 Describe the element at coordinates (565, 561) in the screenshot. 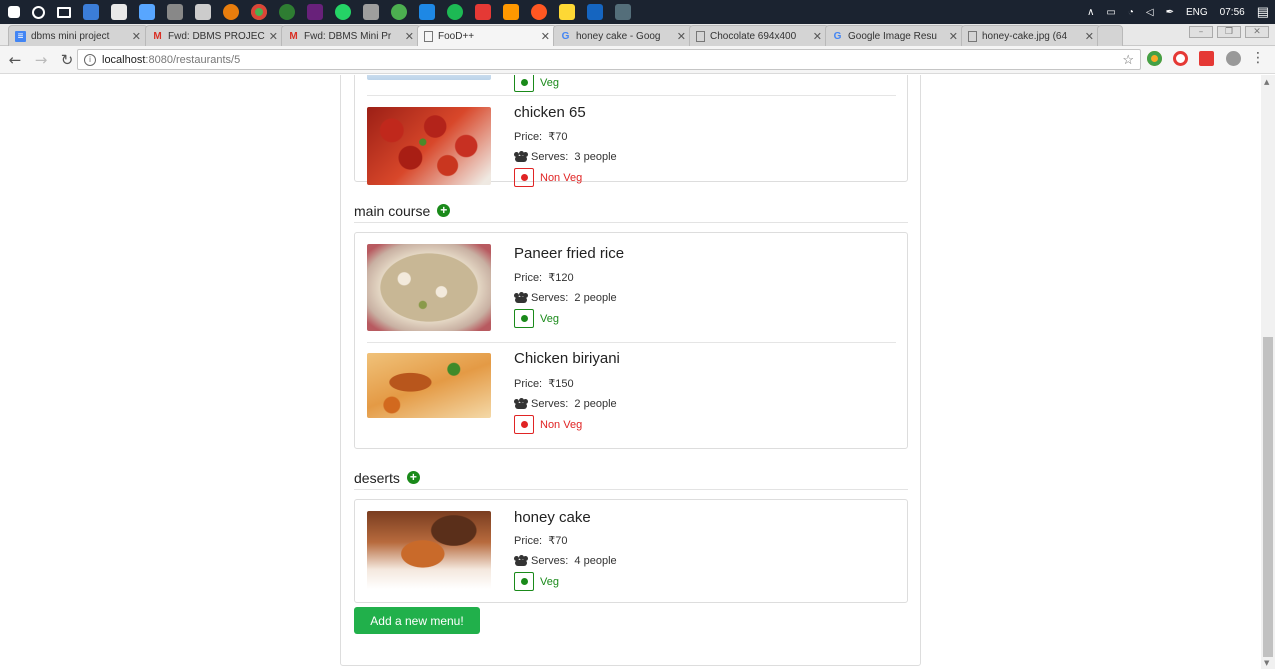

I see `dish-serves: Serves: 4 people` at that location.